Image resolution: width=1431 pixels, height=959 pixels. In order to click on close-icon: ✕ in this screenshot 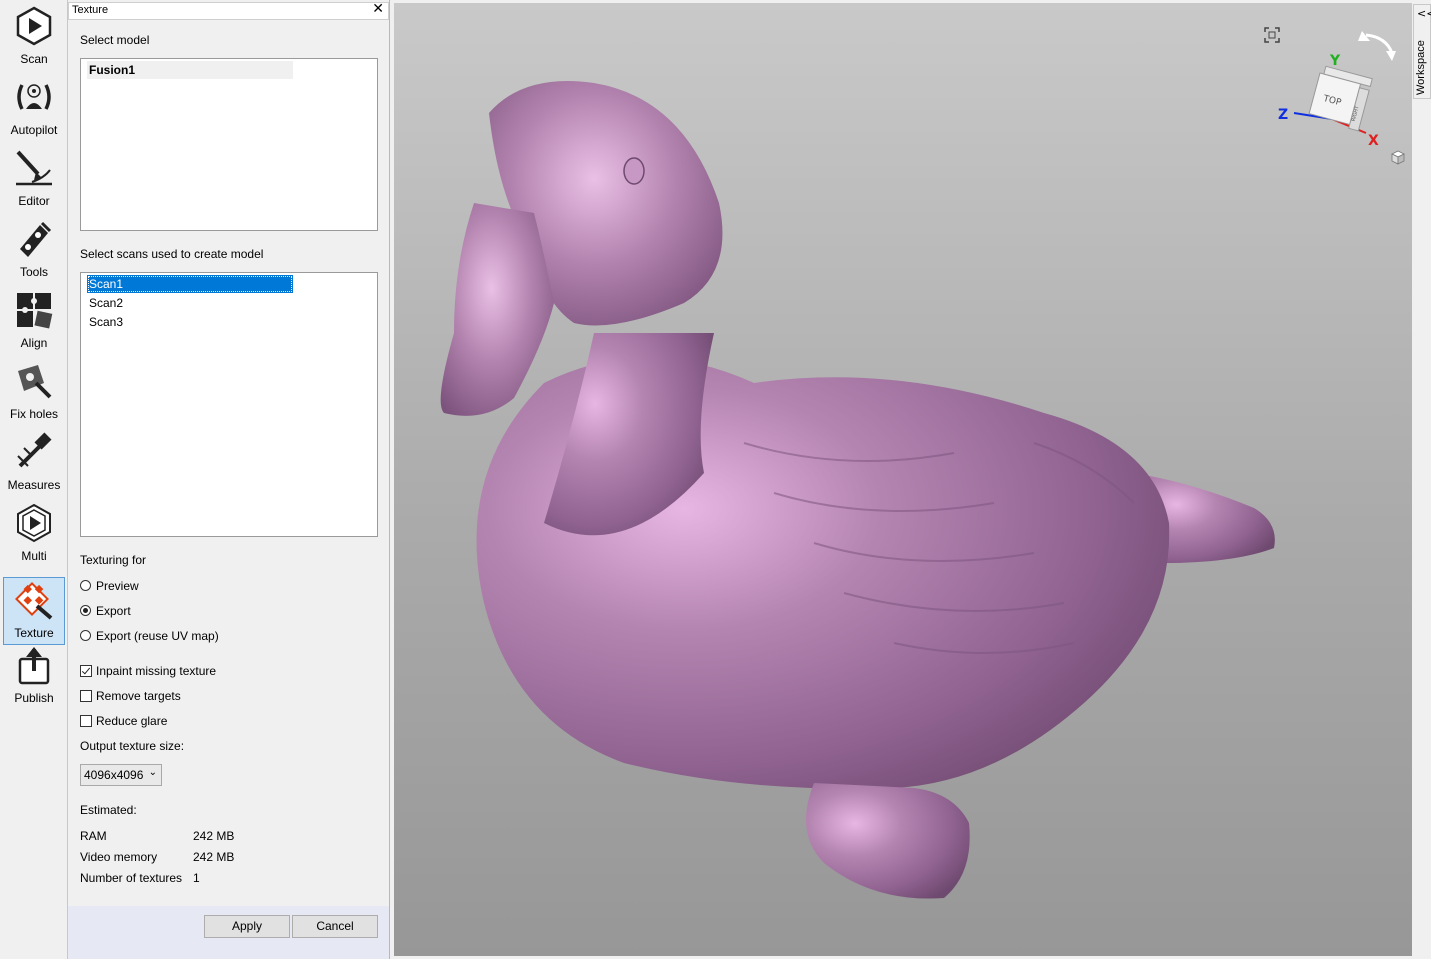, I will do `click(378, 9)`.